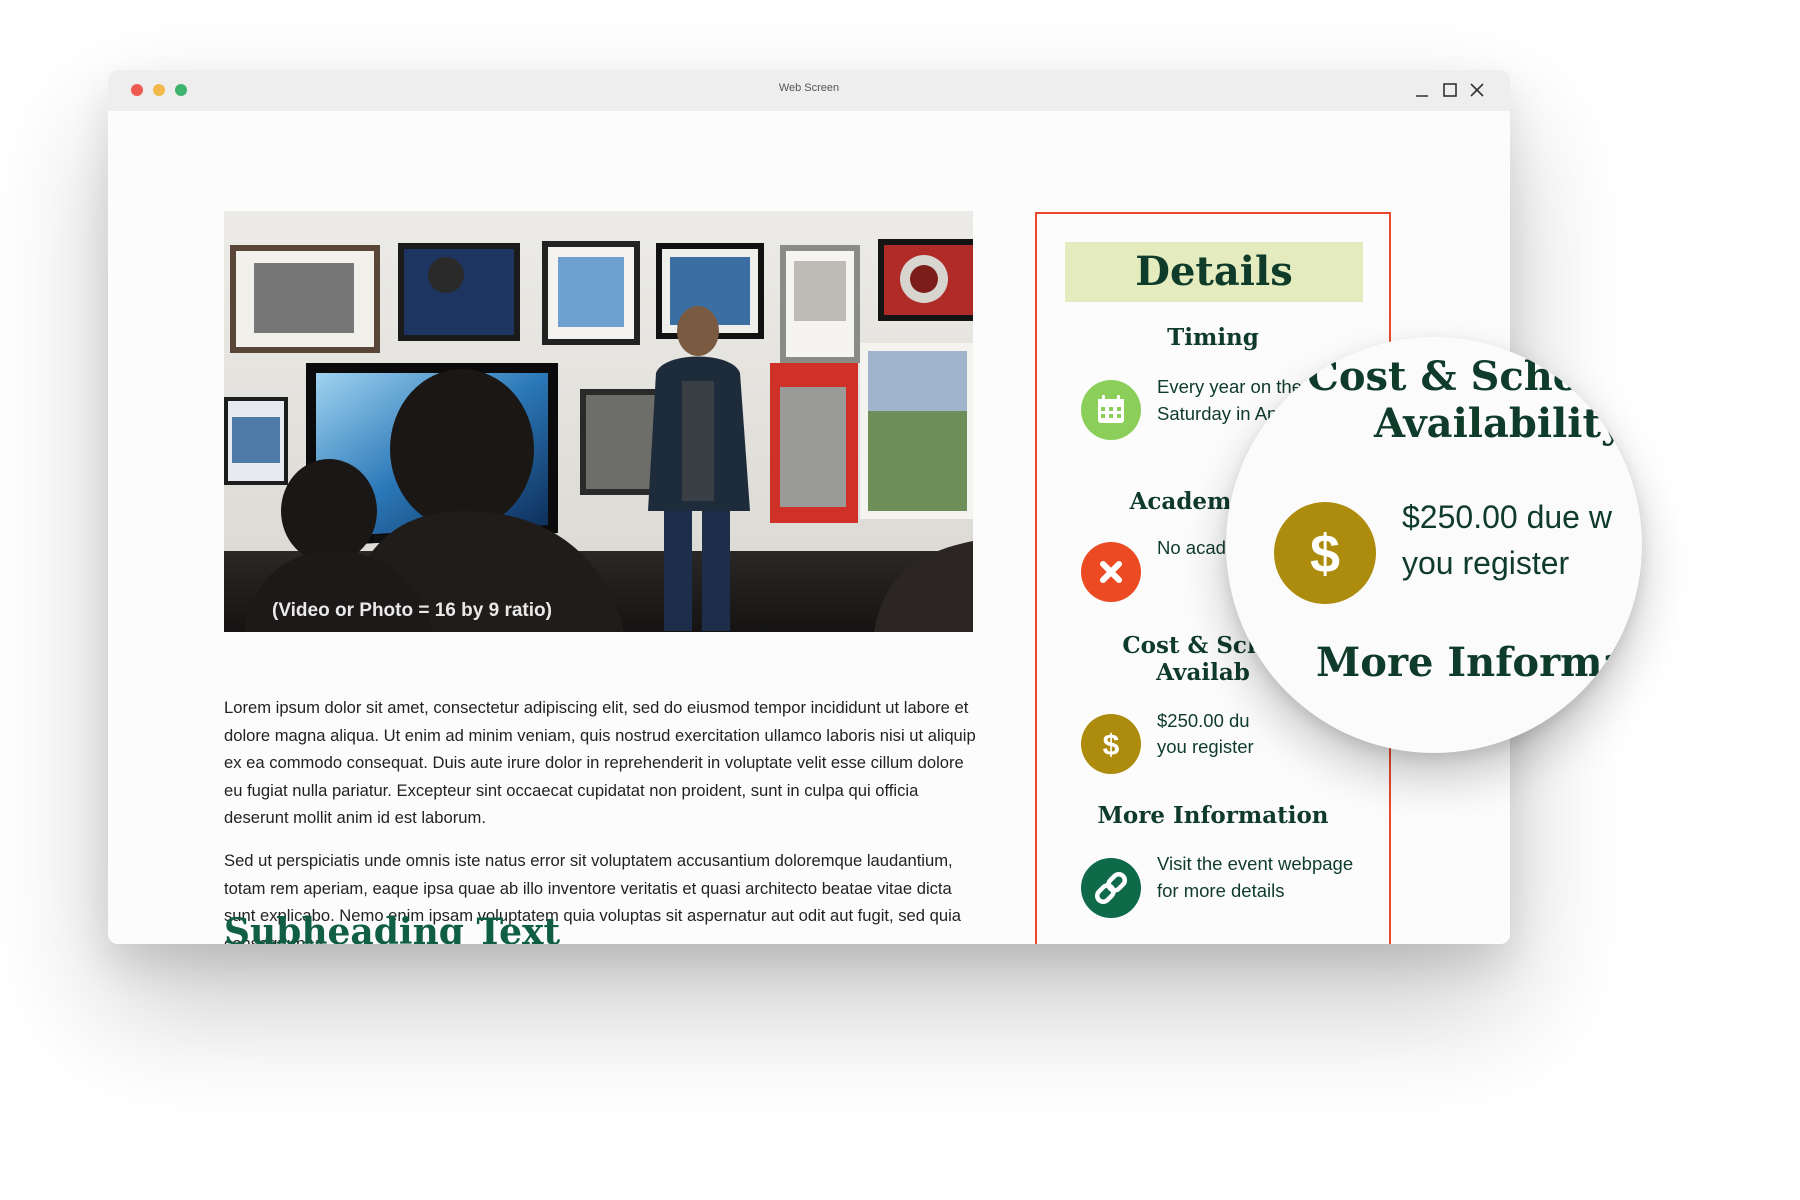 Image resolution: width=1800 pixels, height=1200 pixels. What do you see at coordinates (1257, 877) in the screenshot?
I see `more-info-text: Visit the event webpage for more details` at bounding box center [1257, 877].